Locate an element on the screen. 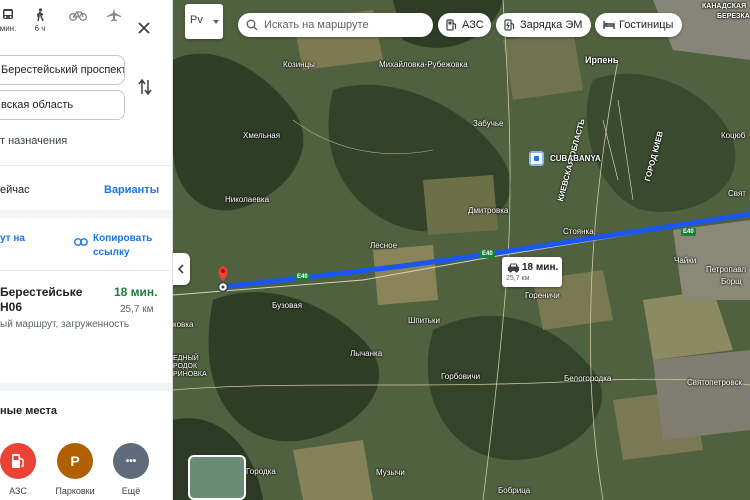 The height and width of the screenshot is (500, 750). place-label: РОДОК is located at coordinates (185, 366).